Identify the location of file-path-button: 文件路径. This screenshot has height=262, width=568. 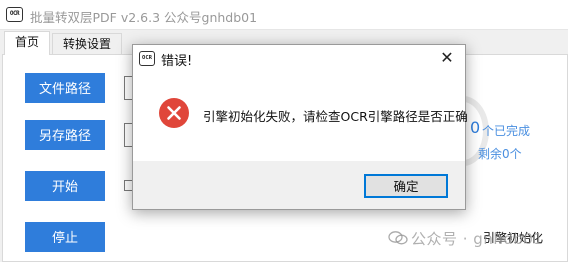
(65, 88).